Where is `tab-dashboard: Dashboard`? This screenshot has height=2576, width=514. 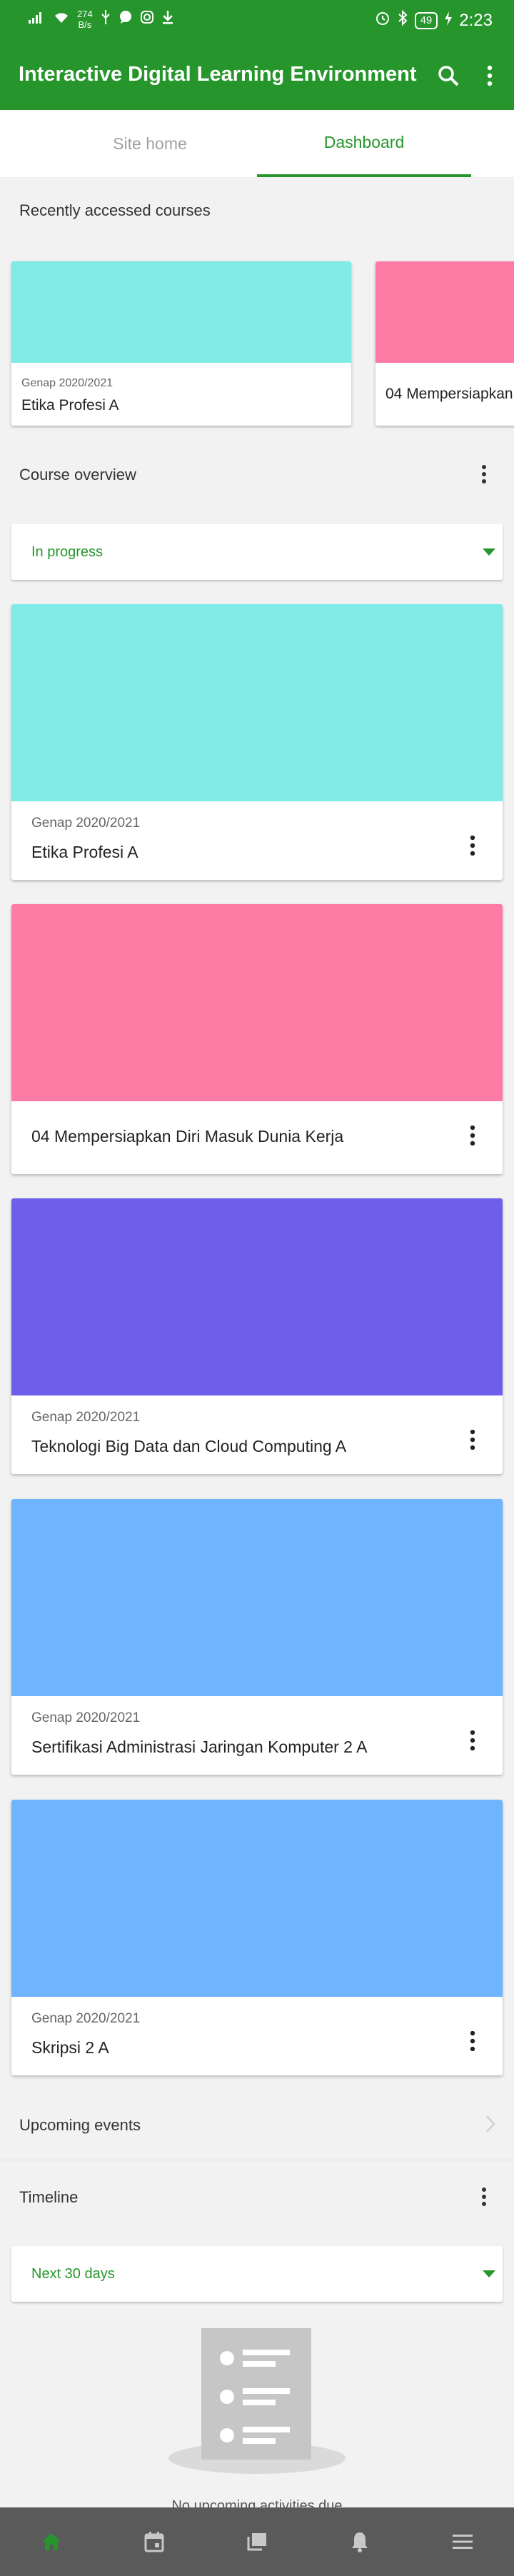 tab-dashboard: Dashboard is located at coordinates (364, 143).